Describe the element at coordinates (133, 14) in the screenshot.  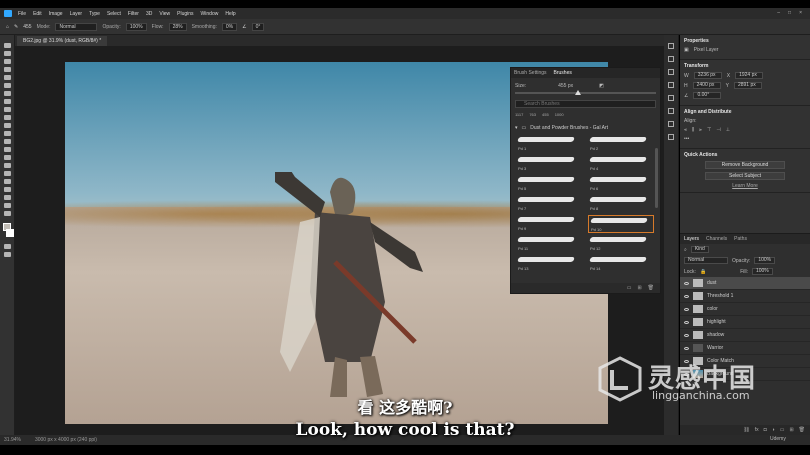
I see `menu-filter: Filter` at that location.